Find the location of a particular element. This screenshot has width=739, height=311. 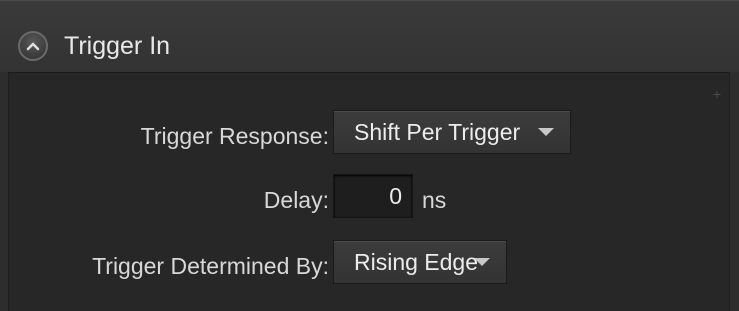

chevron-up-icon is located at coordinates (33, 46).